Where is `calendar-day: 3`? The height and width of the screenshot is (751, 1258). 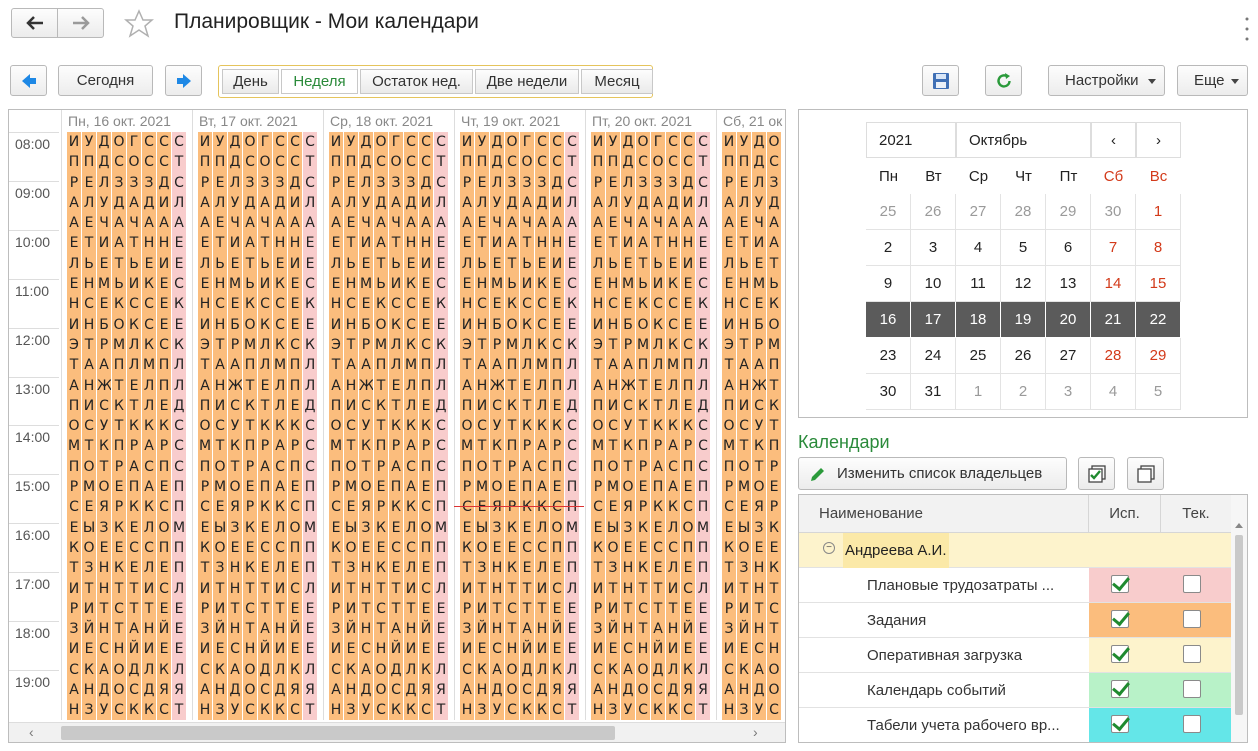
calendar-day: 3 is located at coordinates (933, 248).